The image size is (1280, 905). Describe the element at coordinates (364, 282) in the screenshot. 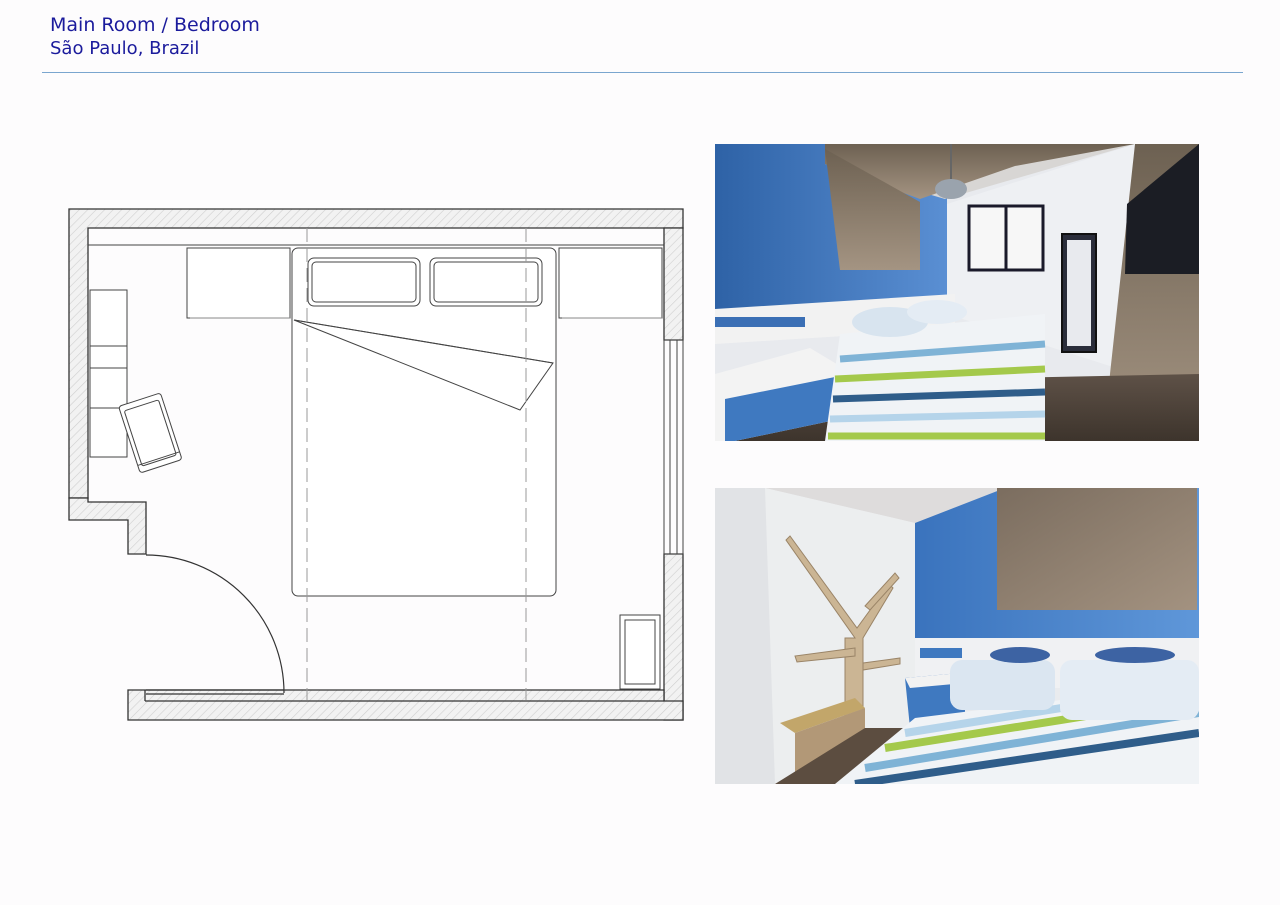

I see `pillow-left` at that location.